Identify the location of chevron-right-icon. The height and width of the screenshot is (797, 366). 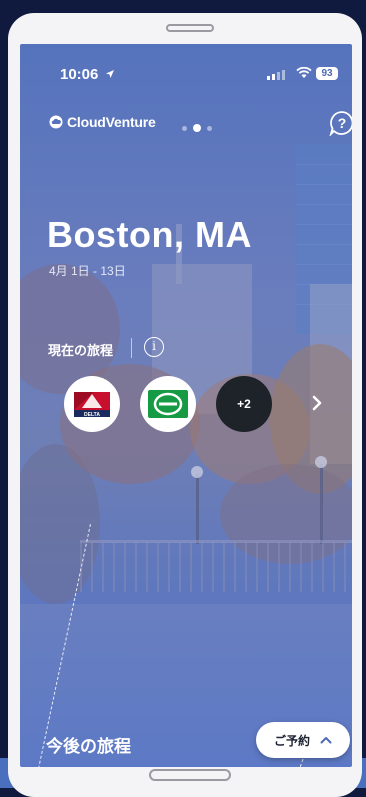
(317, 403).